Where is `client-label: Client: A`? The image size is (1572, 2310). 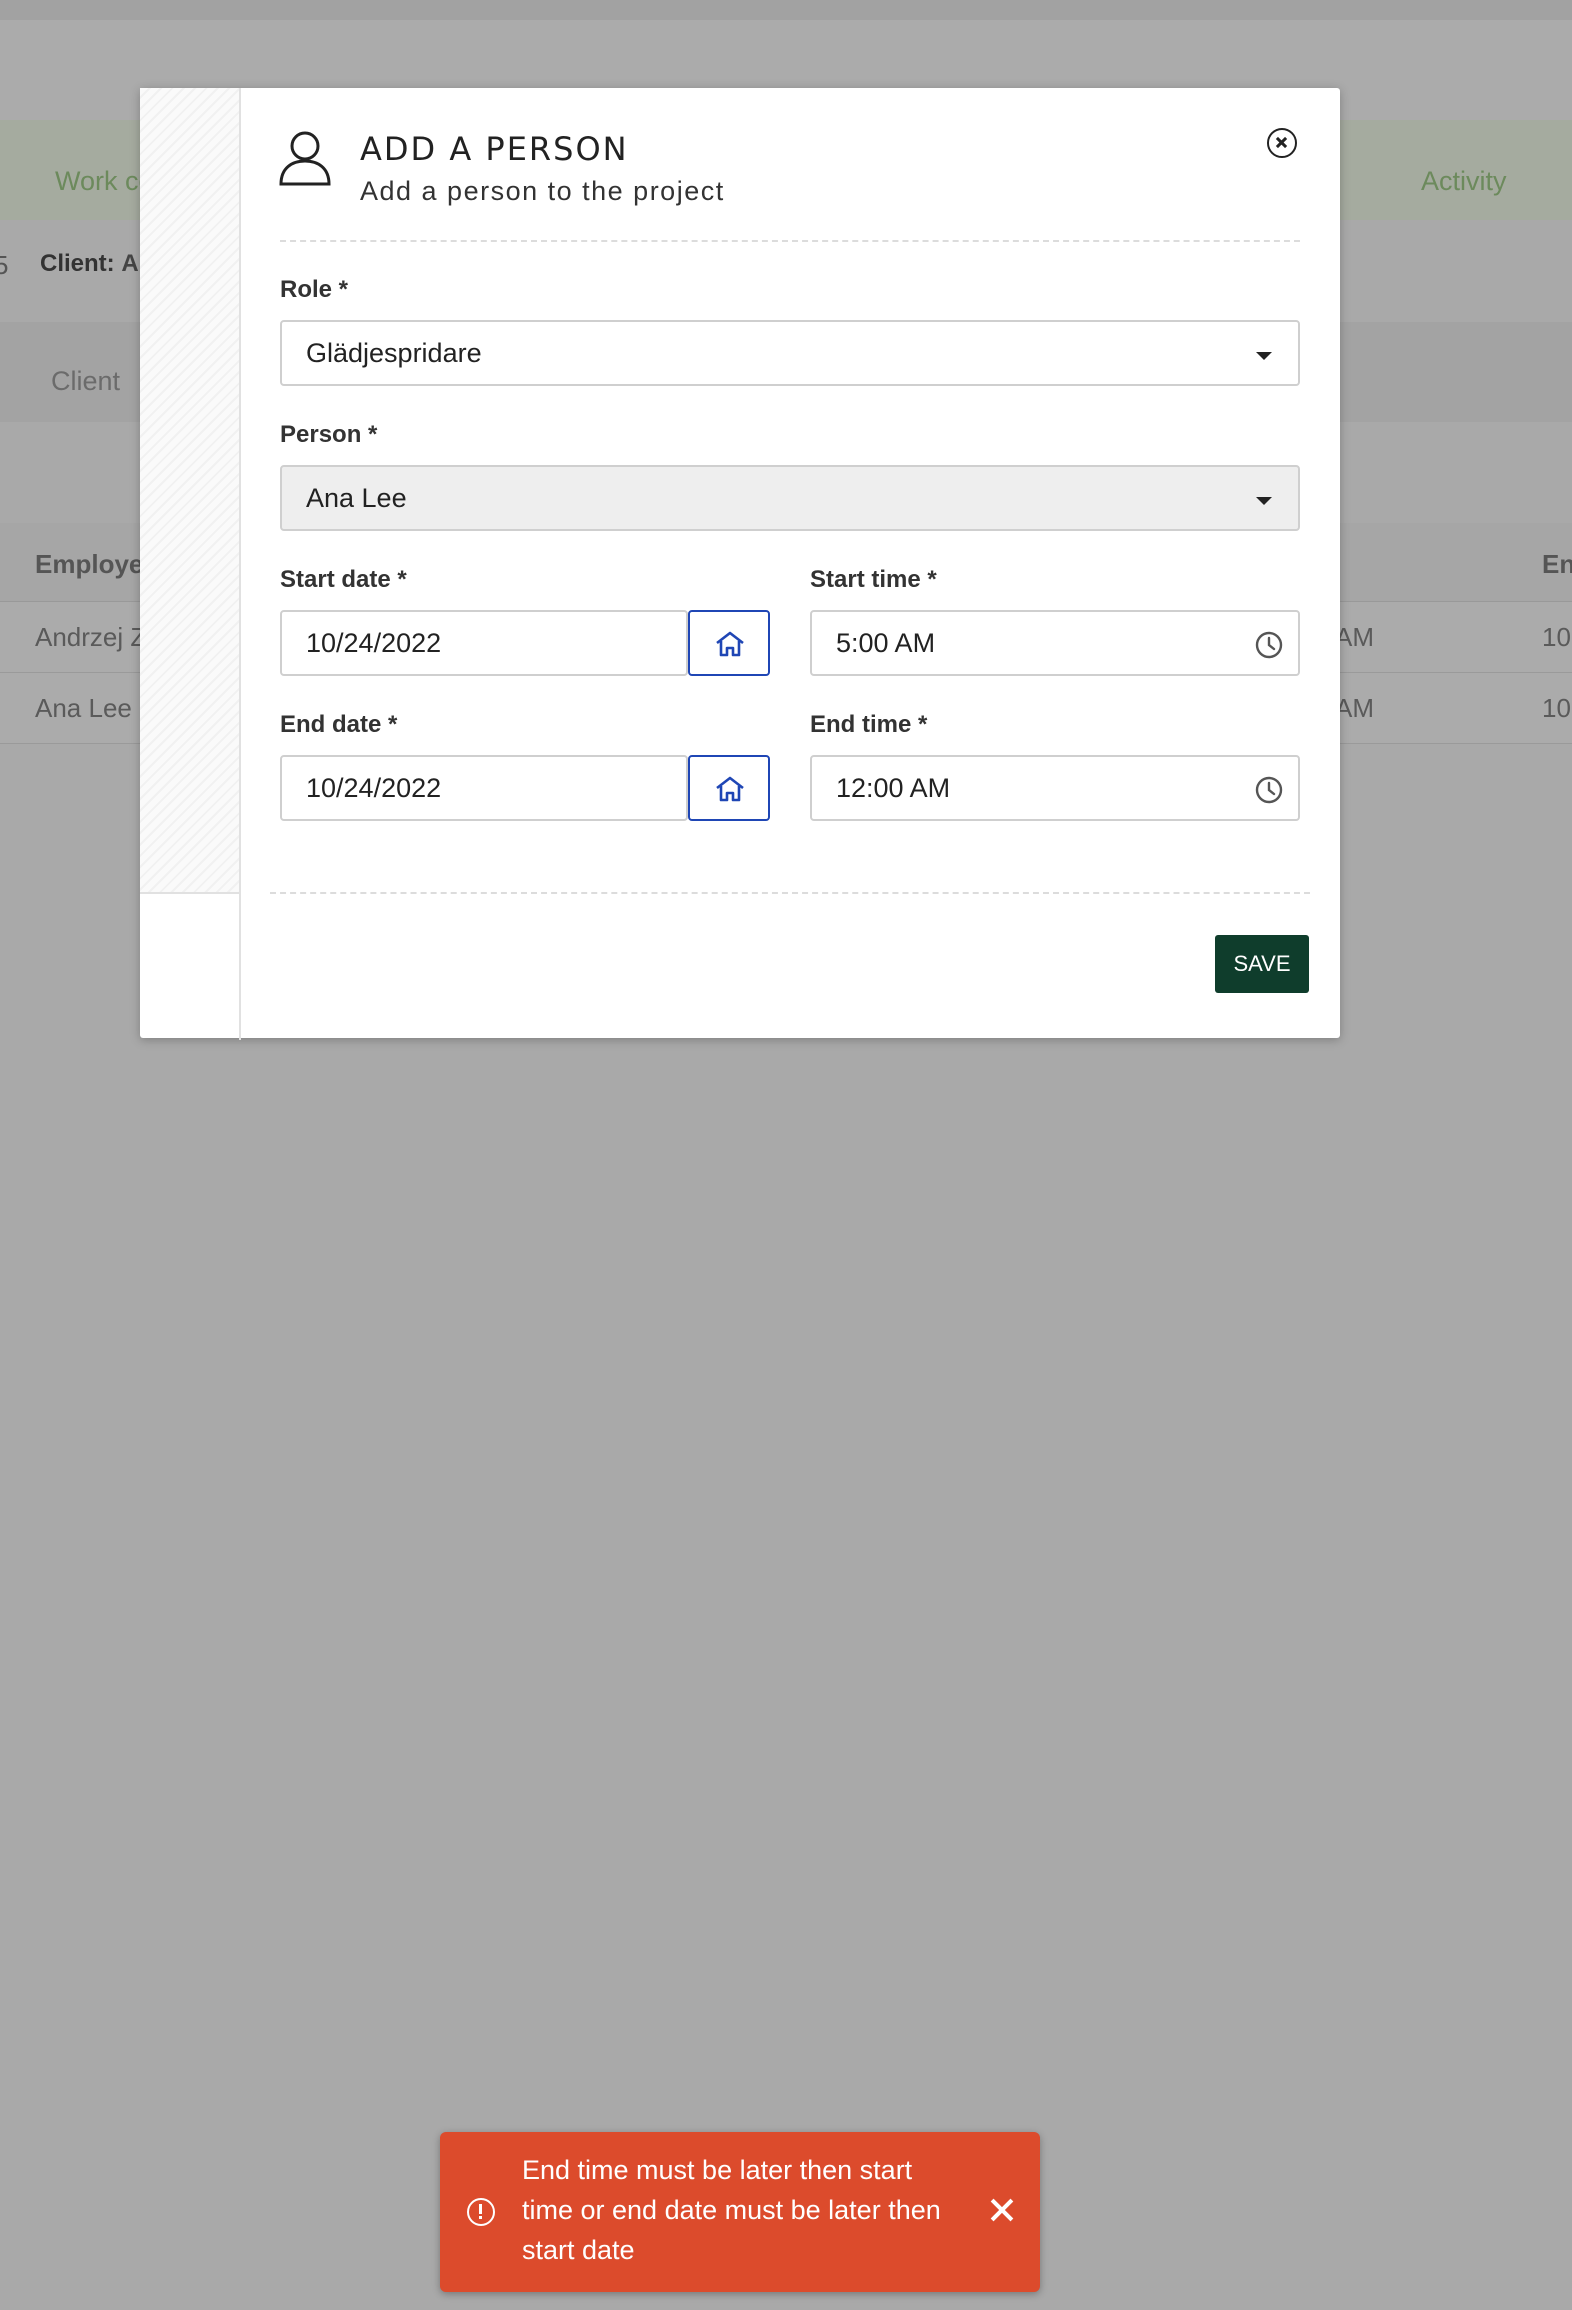 client-label: Client: A is located at coordinates (89, 264).